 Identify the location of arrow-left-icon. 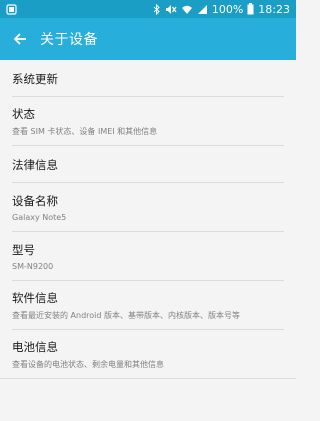
(19, 39).